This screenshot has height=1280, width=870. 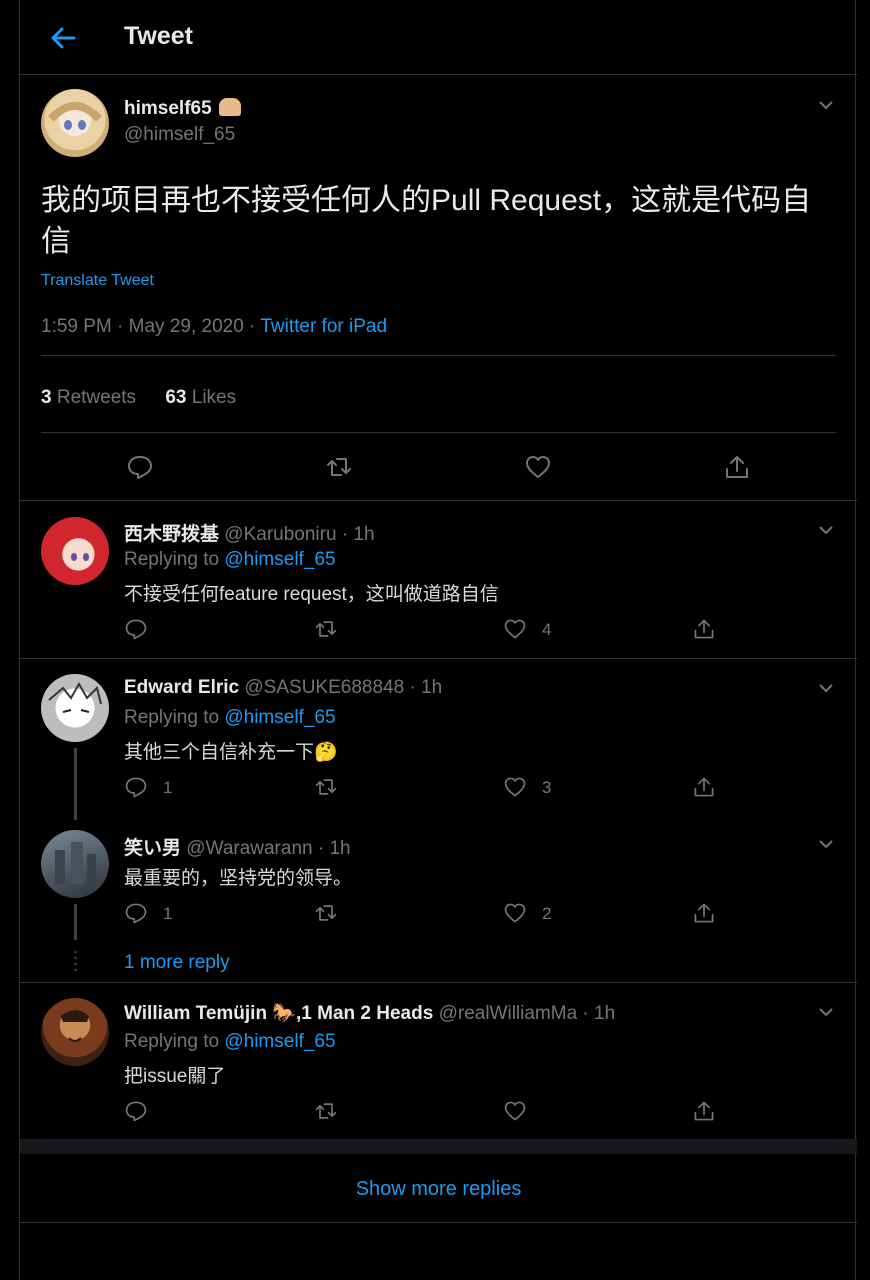 I want to click on reply-author: William Temüjin 🐎,1 Man 2 Heads, so click(x=278, y=1013).